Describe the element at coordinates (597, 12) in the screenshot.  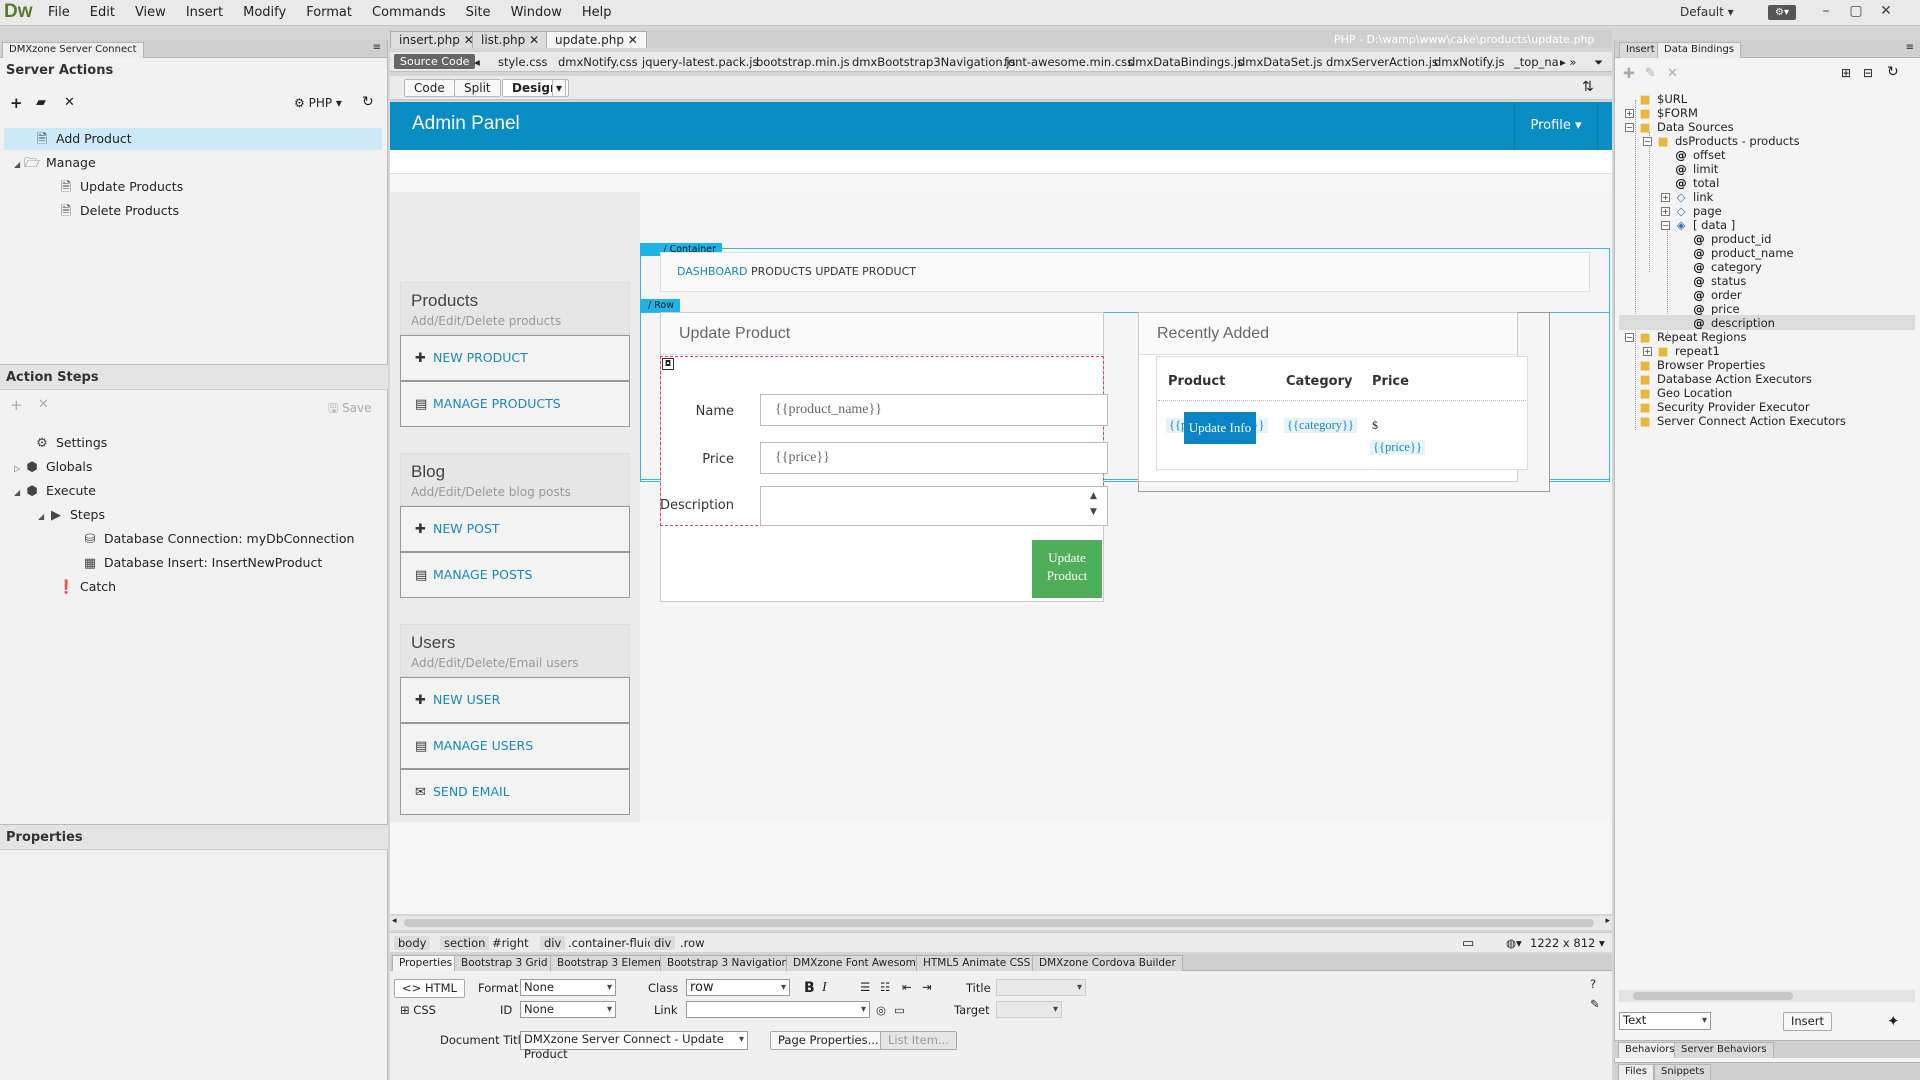
I see `menu-help: Help` at that location.